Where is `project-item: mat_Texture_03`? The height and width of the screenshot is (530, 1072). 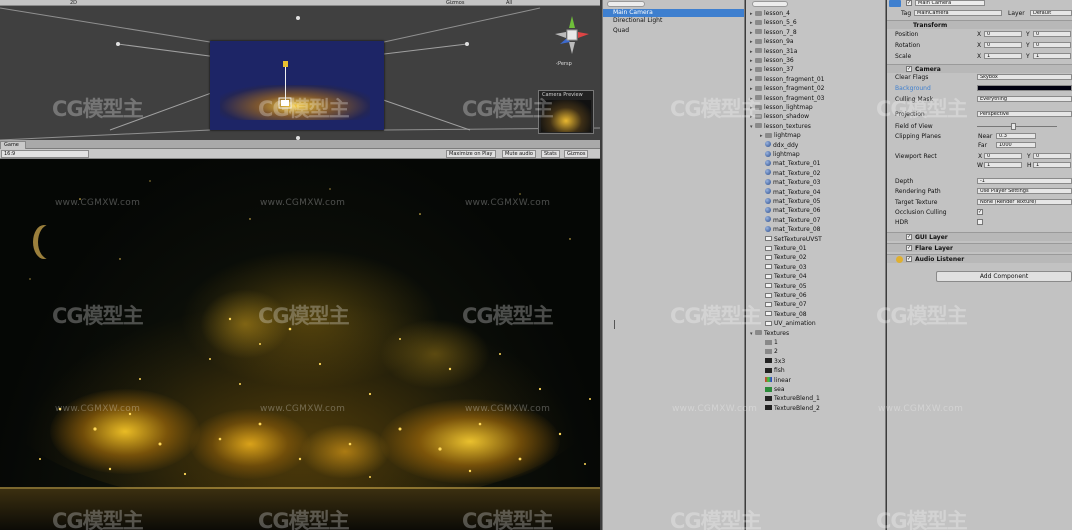 project-item: mat_Texture_03 is located at coordinates (790, 182).